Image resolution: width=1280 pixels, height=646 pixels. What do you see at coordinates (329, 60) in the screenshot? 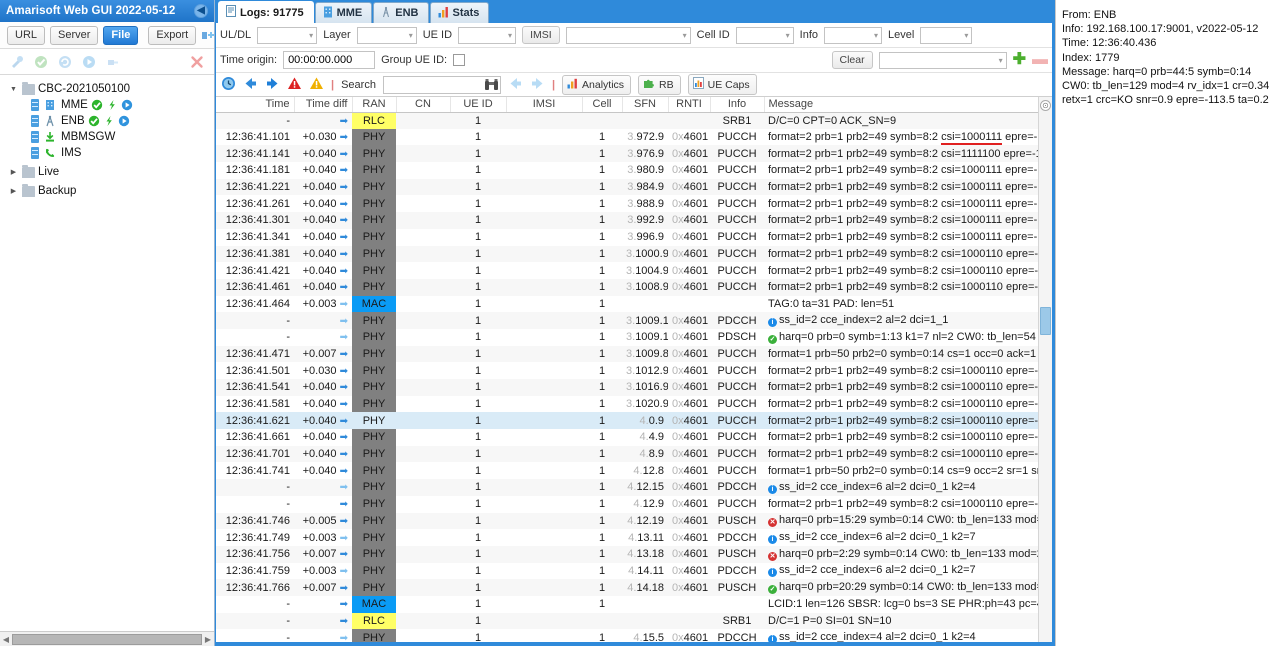
I see `time-origin-input` at bounding box center [329, 60].